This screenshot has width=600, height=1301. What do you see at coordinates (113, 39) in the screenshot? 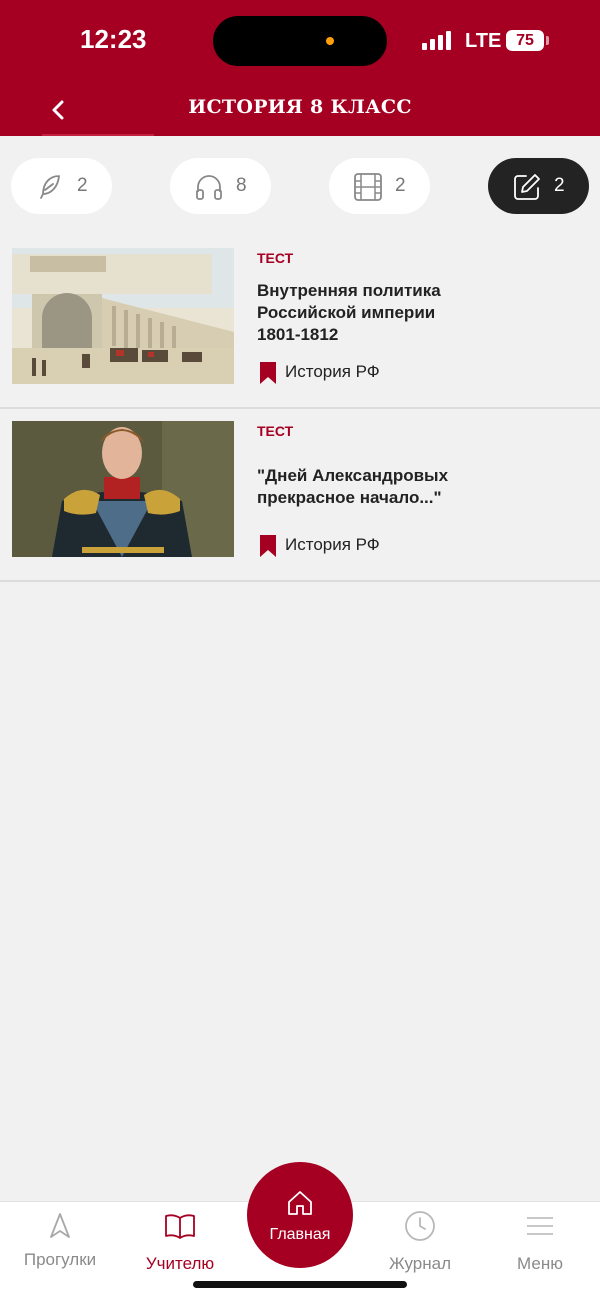
I see `status-time: 12:23` at bounding box center [113, 39].